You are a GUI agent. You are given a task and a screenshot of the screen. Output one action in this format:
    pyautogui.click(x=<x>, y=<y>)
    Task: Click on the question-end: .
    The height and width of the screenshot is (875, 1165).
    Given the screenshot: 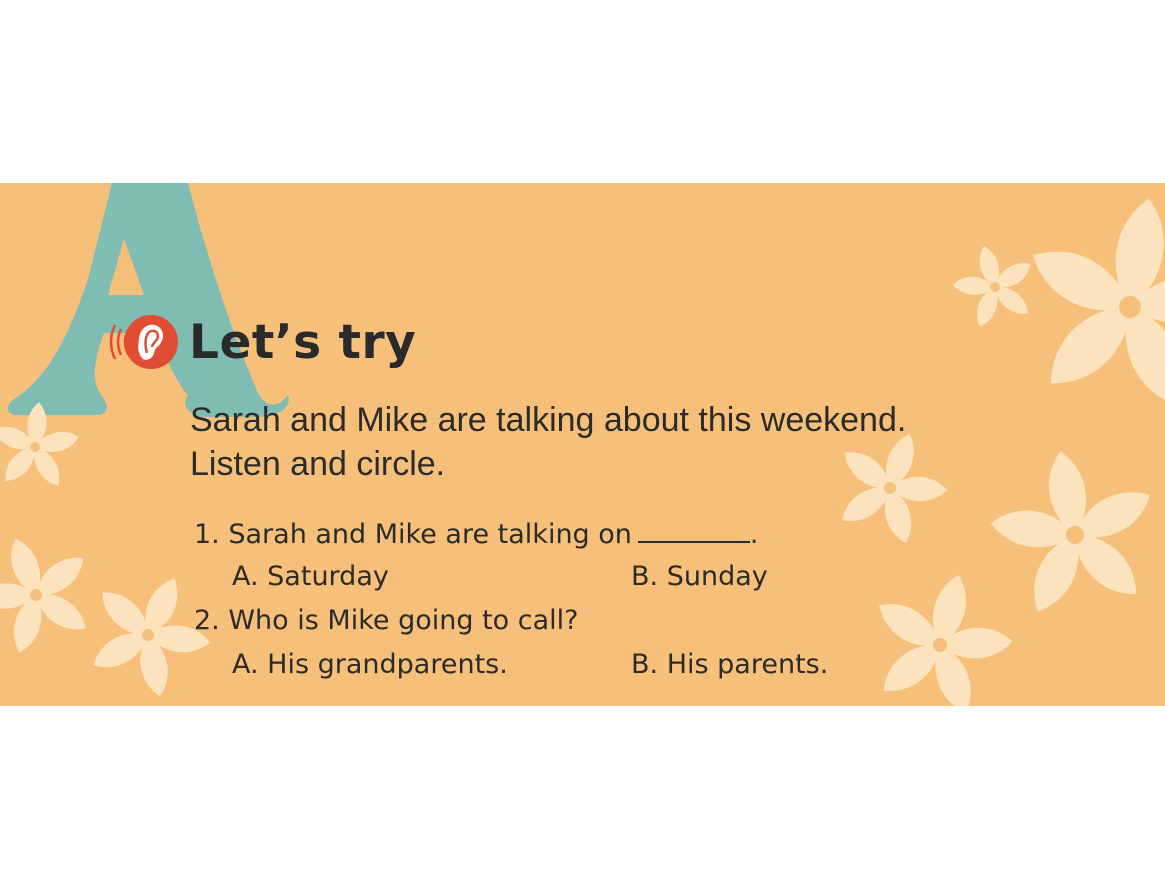 What is the action you would take?
    pyautogui.click(x=754, y=534)
    